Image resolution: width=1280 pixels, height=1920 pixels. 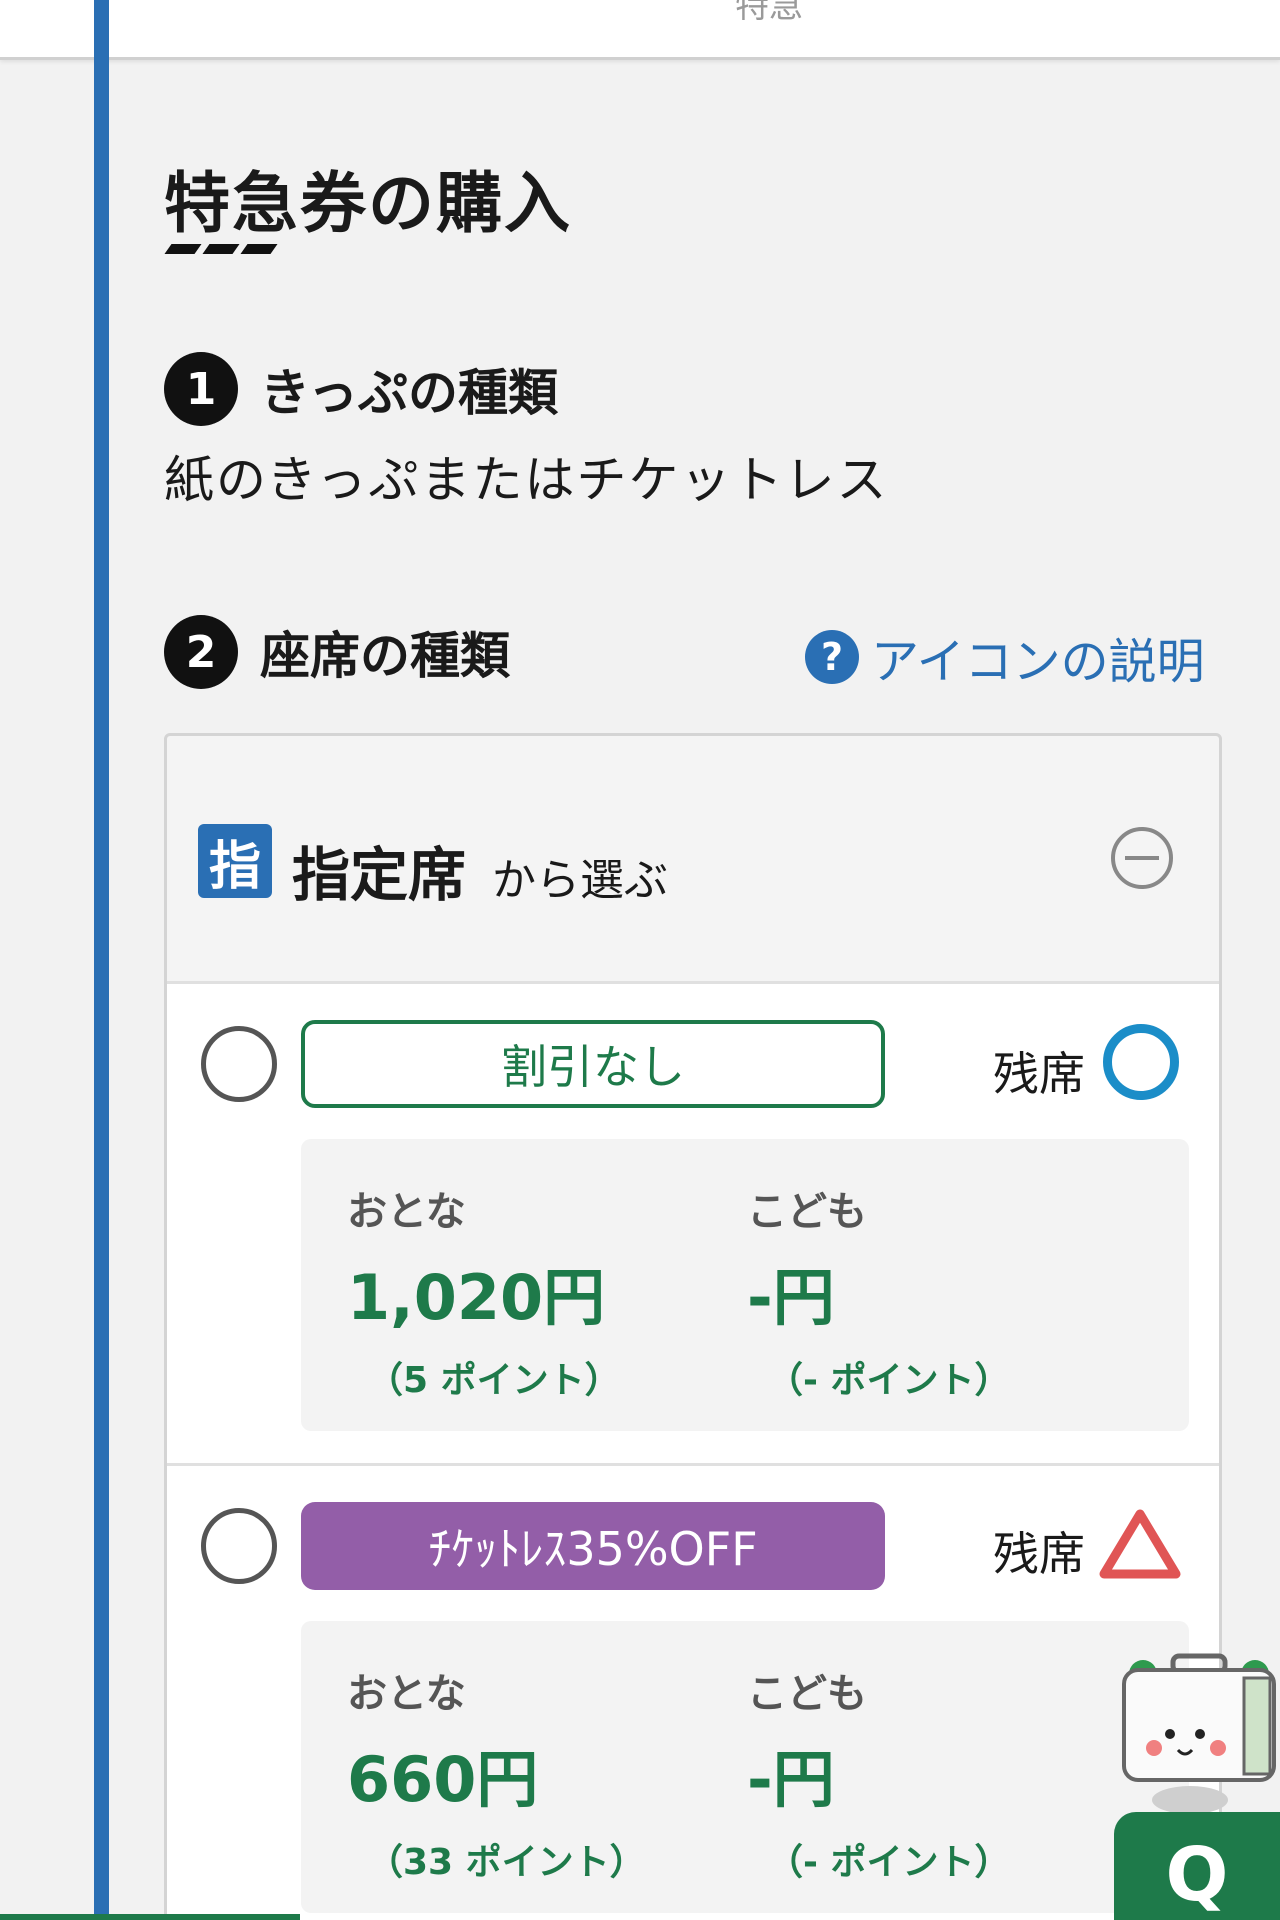 I want to click on adult-price: おとな 1,020円 （5 ポイント）, so click(x=484, y=1291).